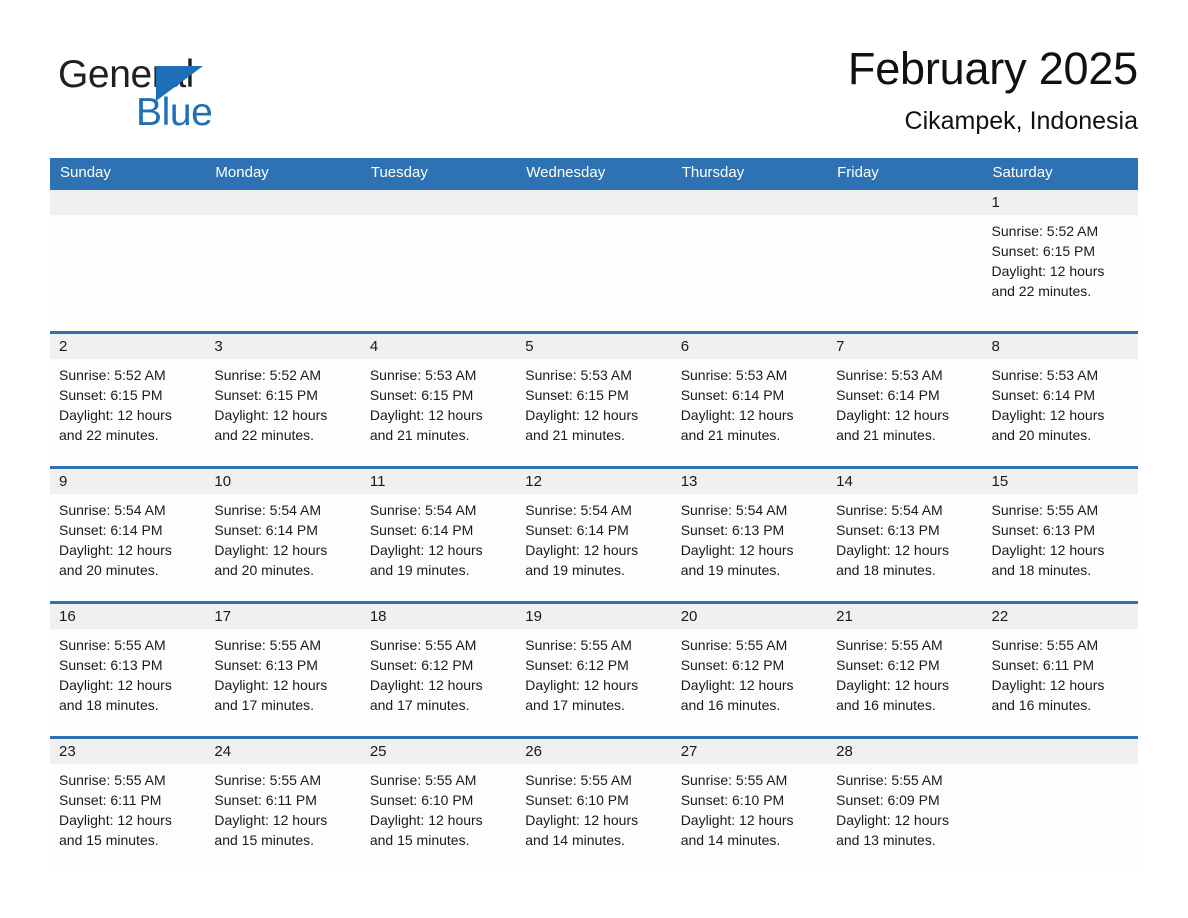  Describe the element at coordinates (749, 481) in the screenshot. I see `day-number: 13` at that location.